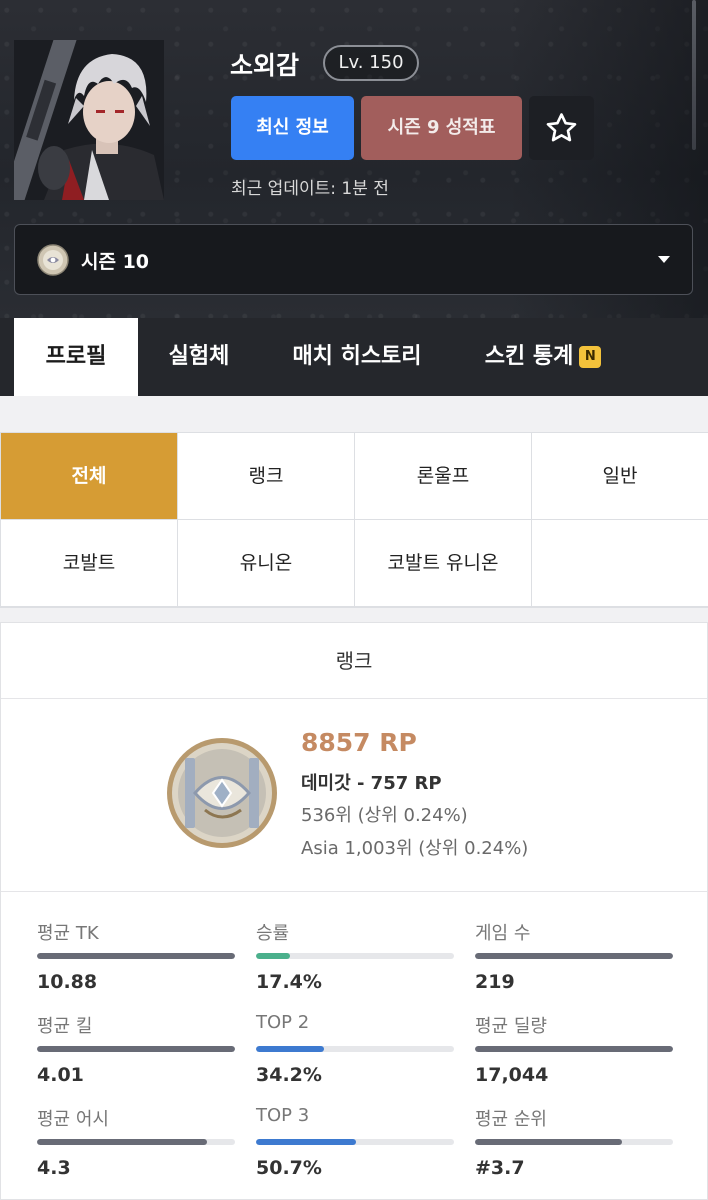 This screenshot has height=1200, width=708. What do you see at coordinates (512, 1075) in the screenshot?
I see `stat-value: 17,044` at bounding box center [512, 1075].